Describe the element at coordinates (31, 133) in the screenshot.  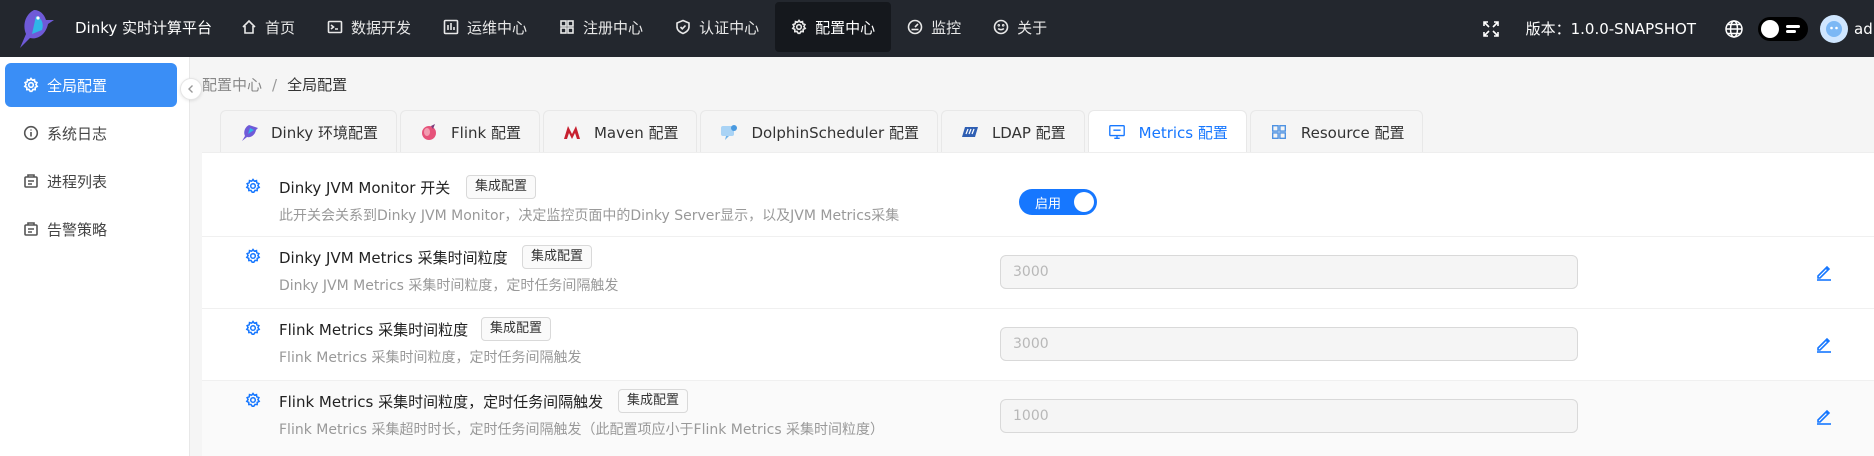
I see `info-icon` at that location.